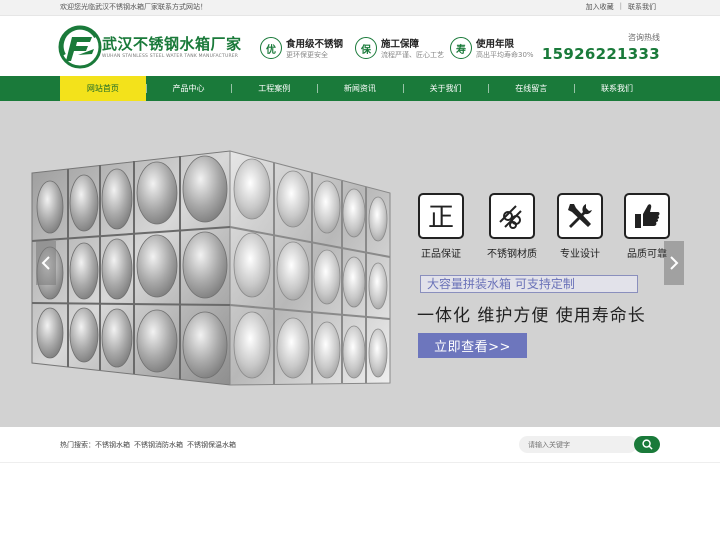  I want to click on hot-search: 热门搜索：不锈钢水箱 不锈钢消防水箱 不锈钢保温水箱, so click(150, 445).